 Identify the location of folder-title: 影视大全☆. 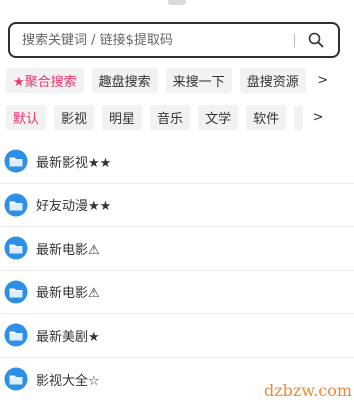
(68, 381).